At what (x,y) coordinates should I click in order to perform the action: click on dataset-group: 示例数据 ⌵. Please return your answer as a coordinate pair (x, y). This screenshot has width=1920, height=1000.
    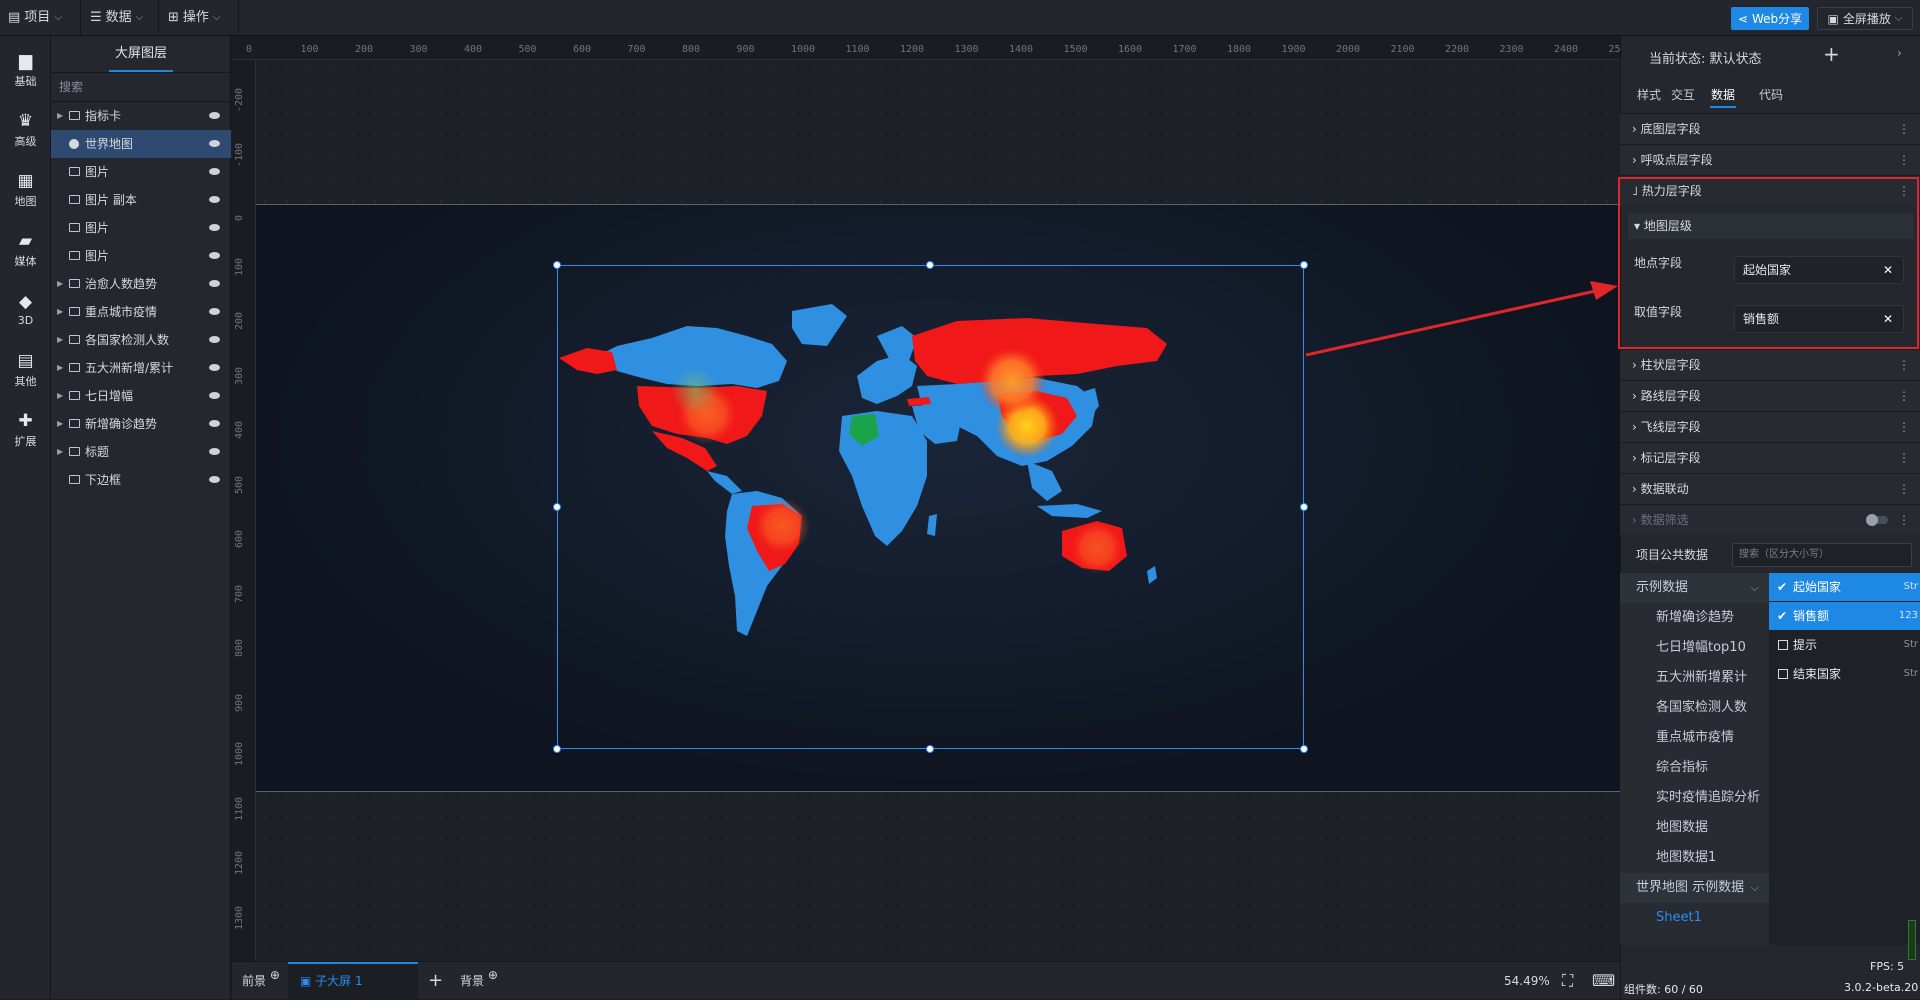
    Looking at the image, I should click on (1694, 588).